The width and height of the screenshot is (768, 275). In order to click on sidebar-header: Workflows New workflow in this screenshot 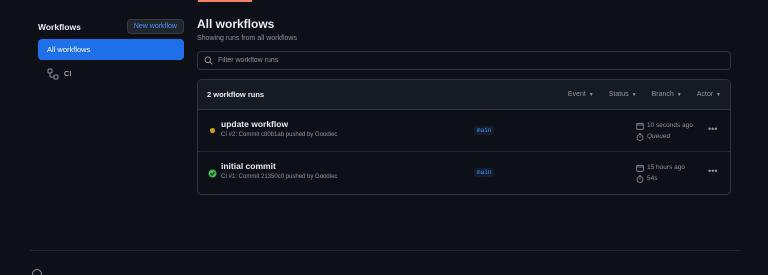, I will do `click(111, 26)`.